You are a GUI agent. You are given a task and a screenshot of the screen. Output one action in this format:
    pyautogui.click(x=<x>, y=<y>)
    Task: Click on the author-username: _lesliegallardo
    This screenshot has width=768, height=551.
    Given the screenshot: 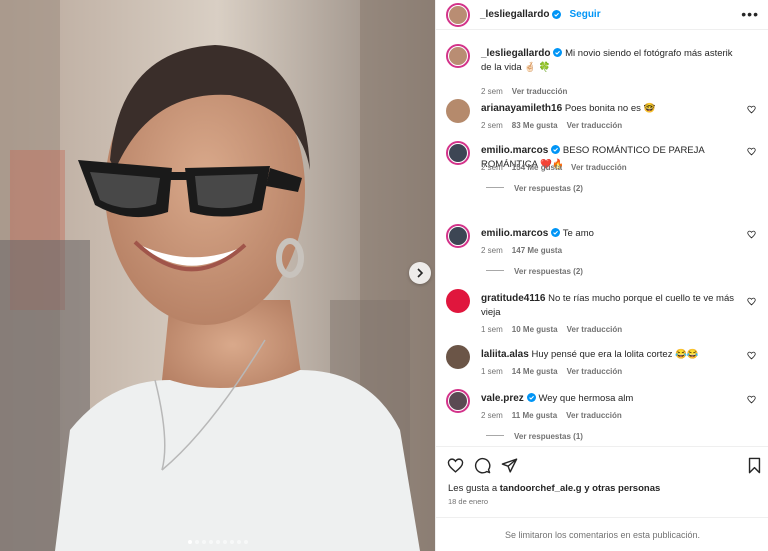 What is the action you would take?
    pyautogui.click(x=514, y=14)
    